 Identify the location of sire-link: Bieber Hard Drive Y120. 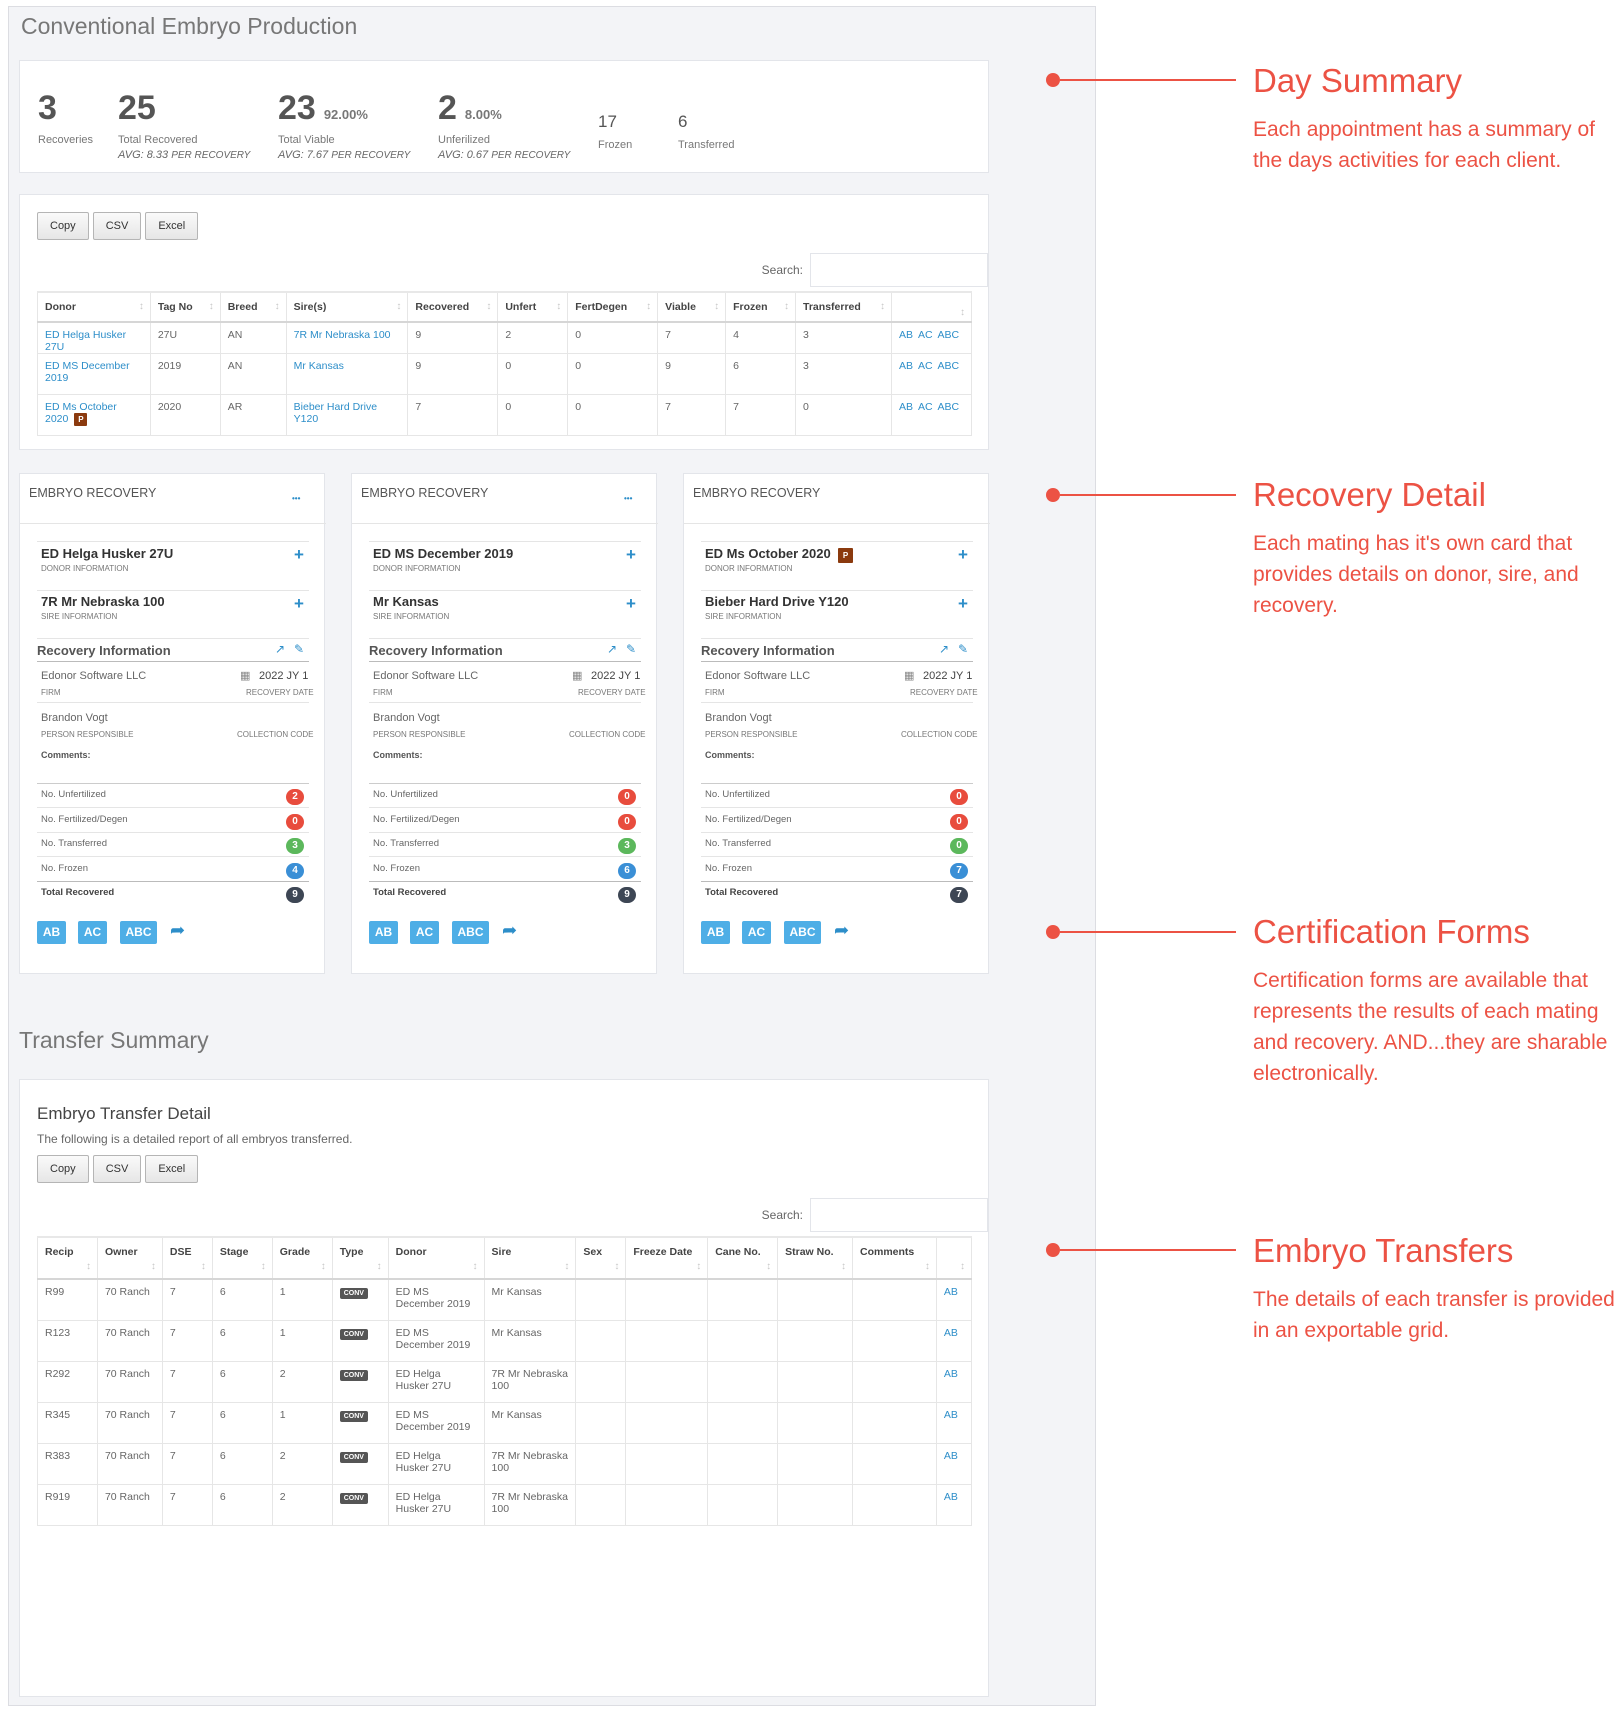
(335, 413).